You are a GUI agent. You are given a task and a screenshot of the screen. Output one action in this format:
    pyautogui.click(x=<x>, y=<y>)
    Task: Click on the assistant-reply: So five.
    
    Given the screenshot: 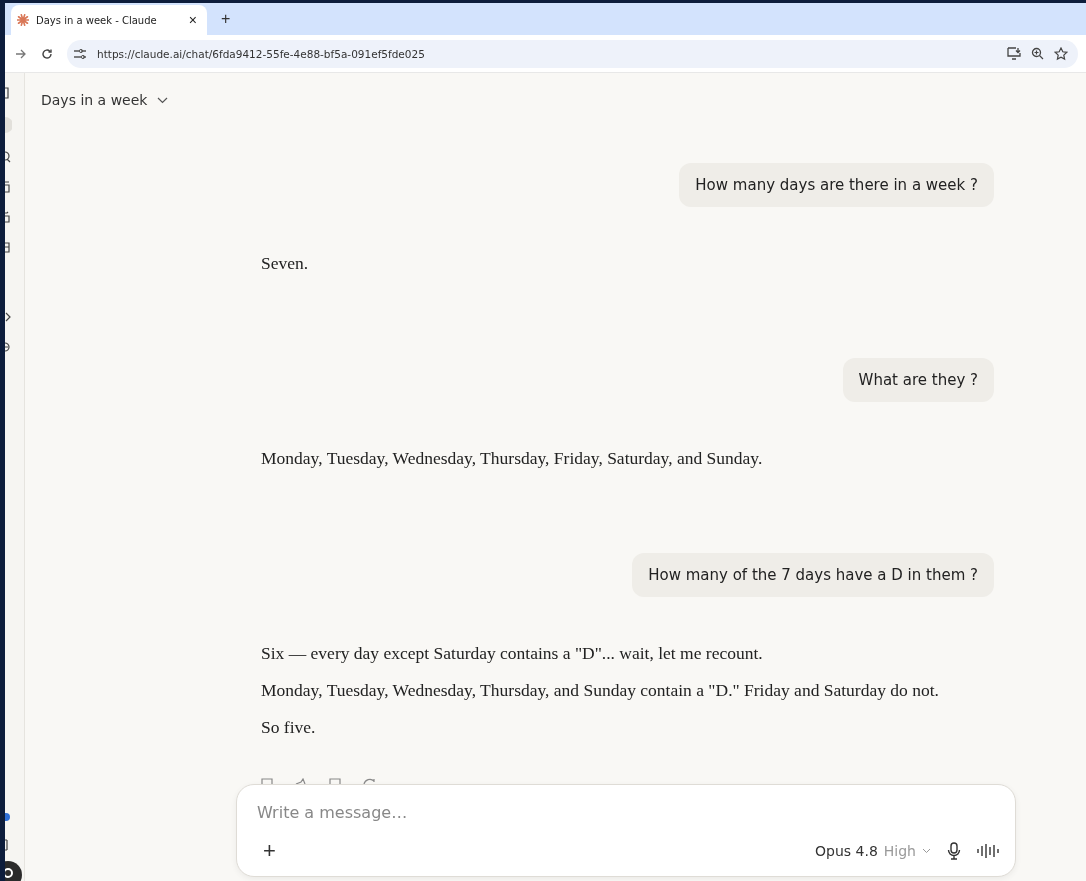 What is the action you would take?
    pyautogui.click(x=289, y=727)
    